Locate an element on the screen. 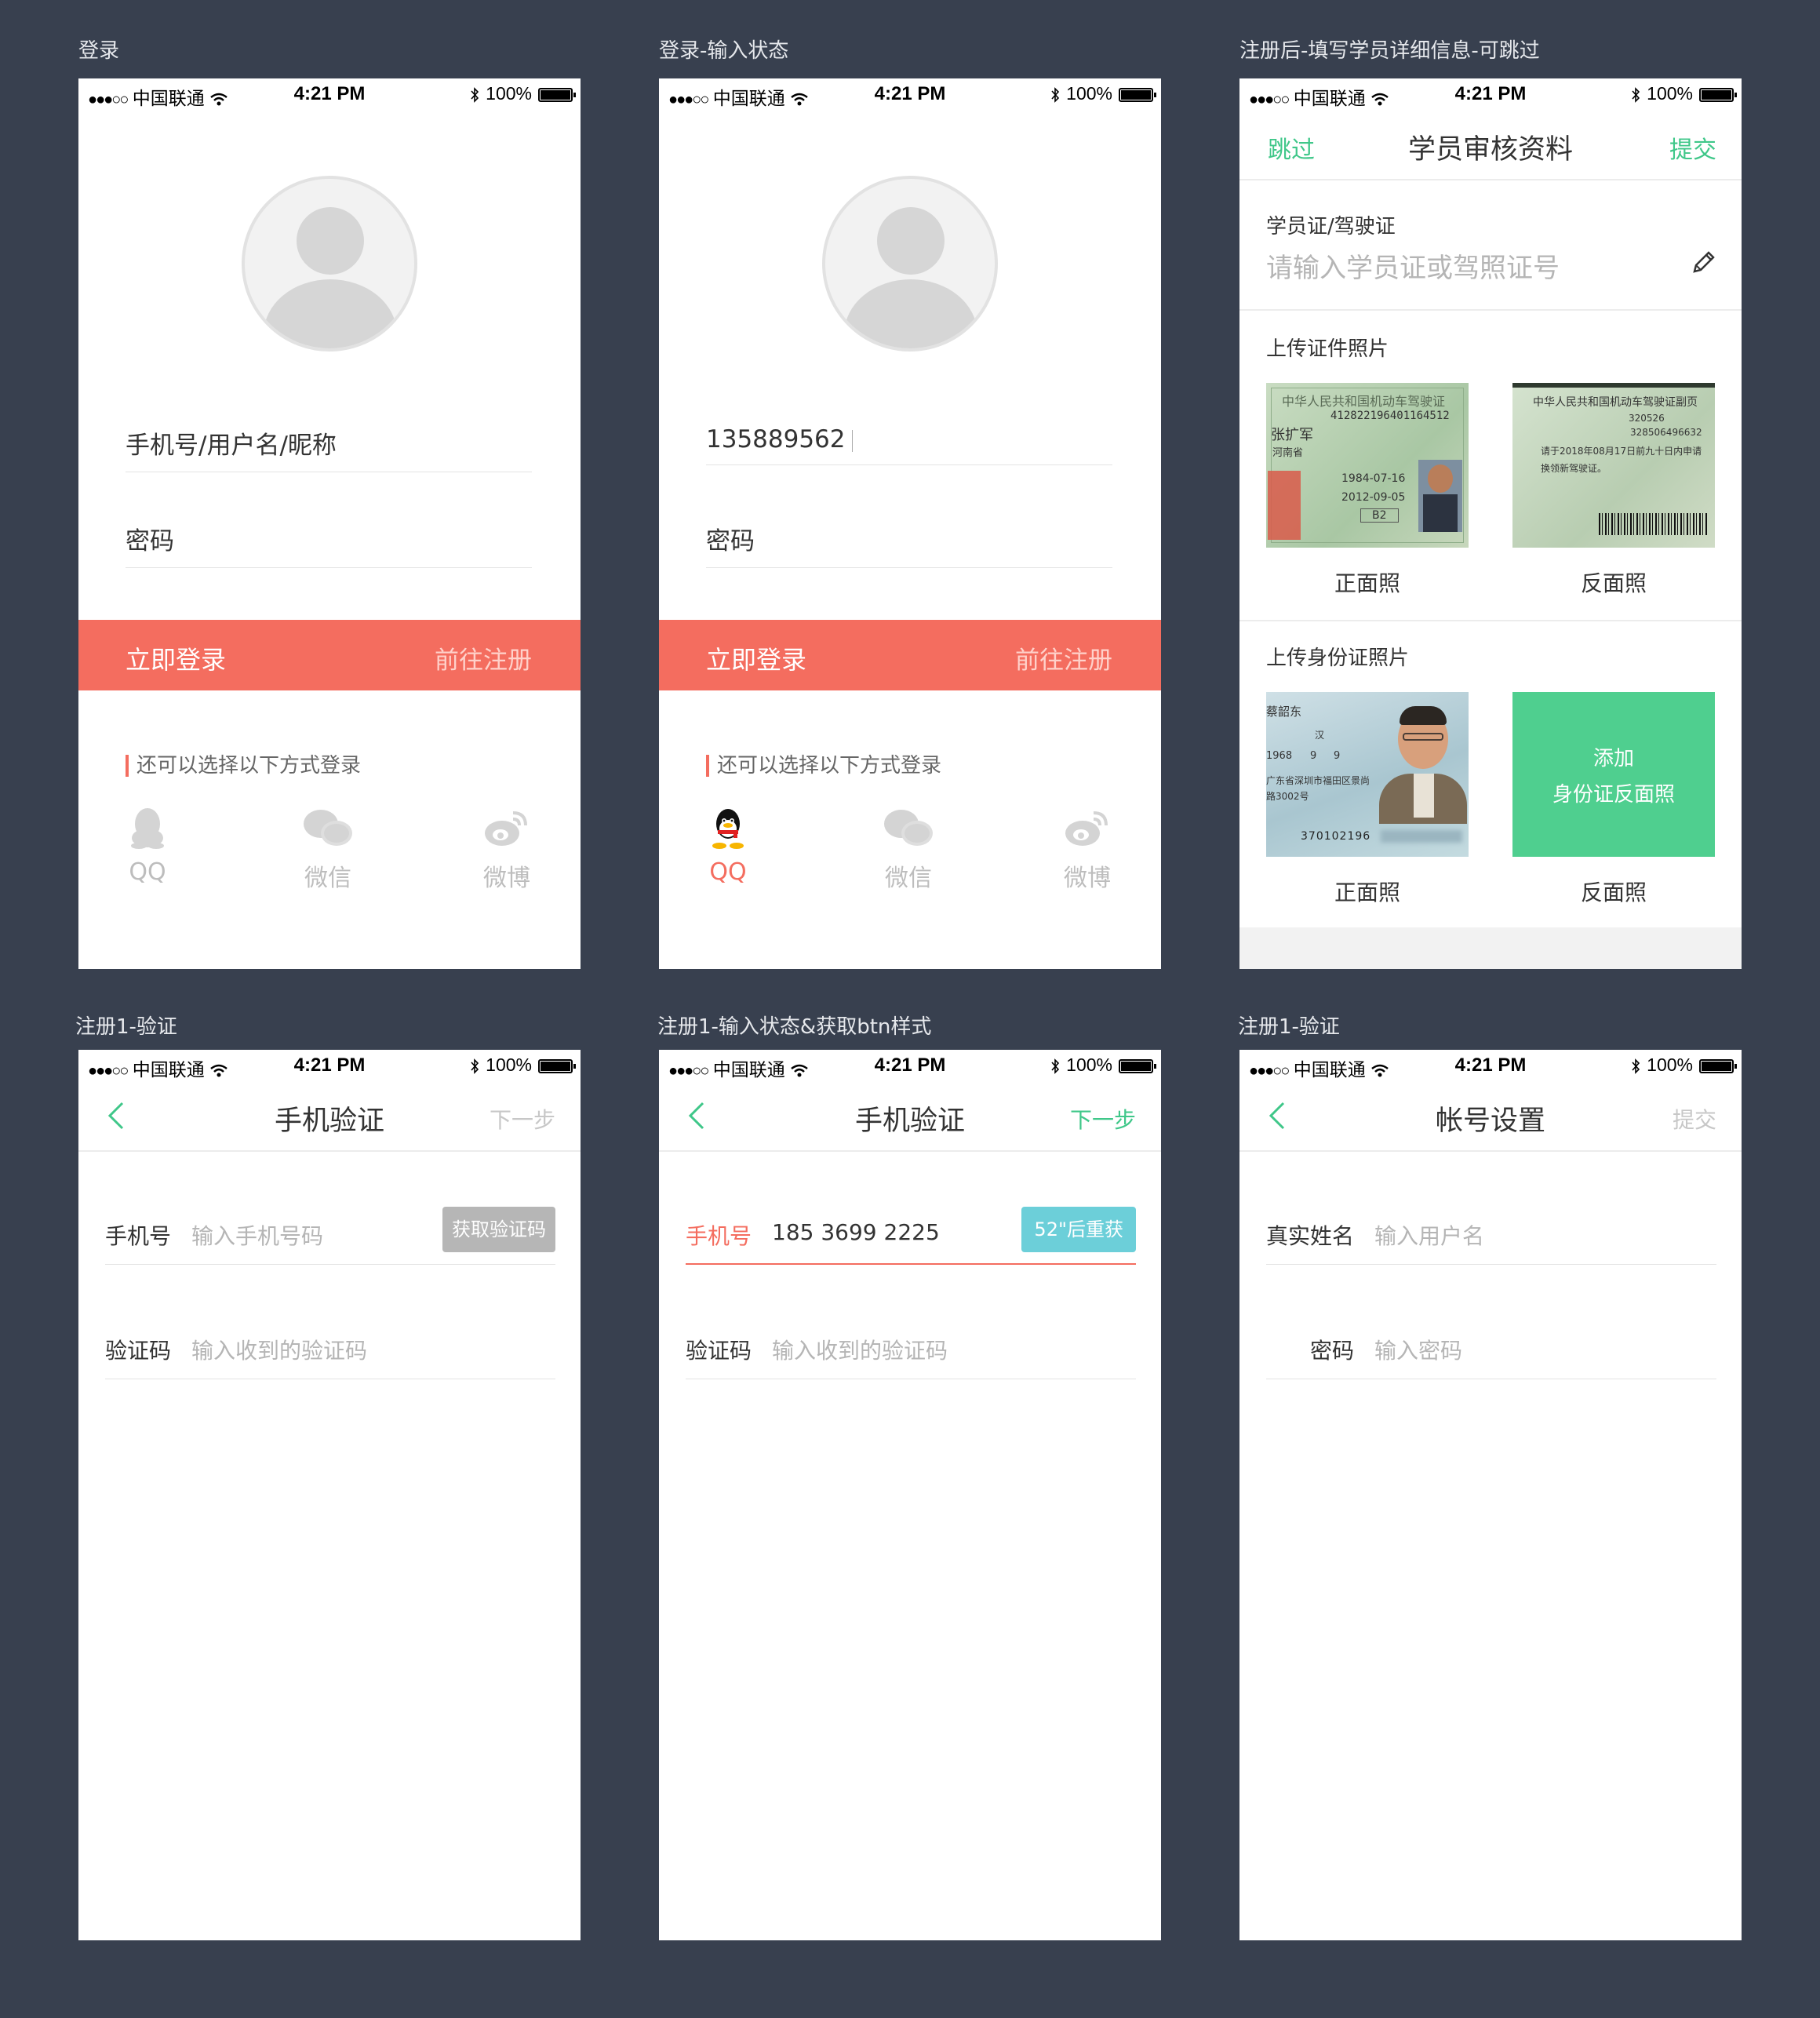 The width and height of the screenshot is (1820, 2018). edit-icon is located at coordinates (1703, 263).